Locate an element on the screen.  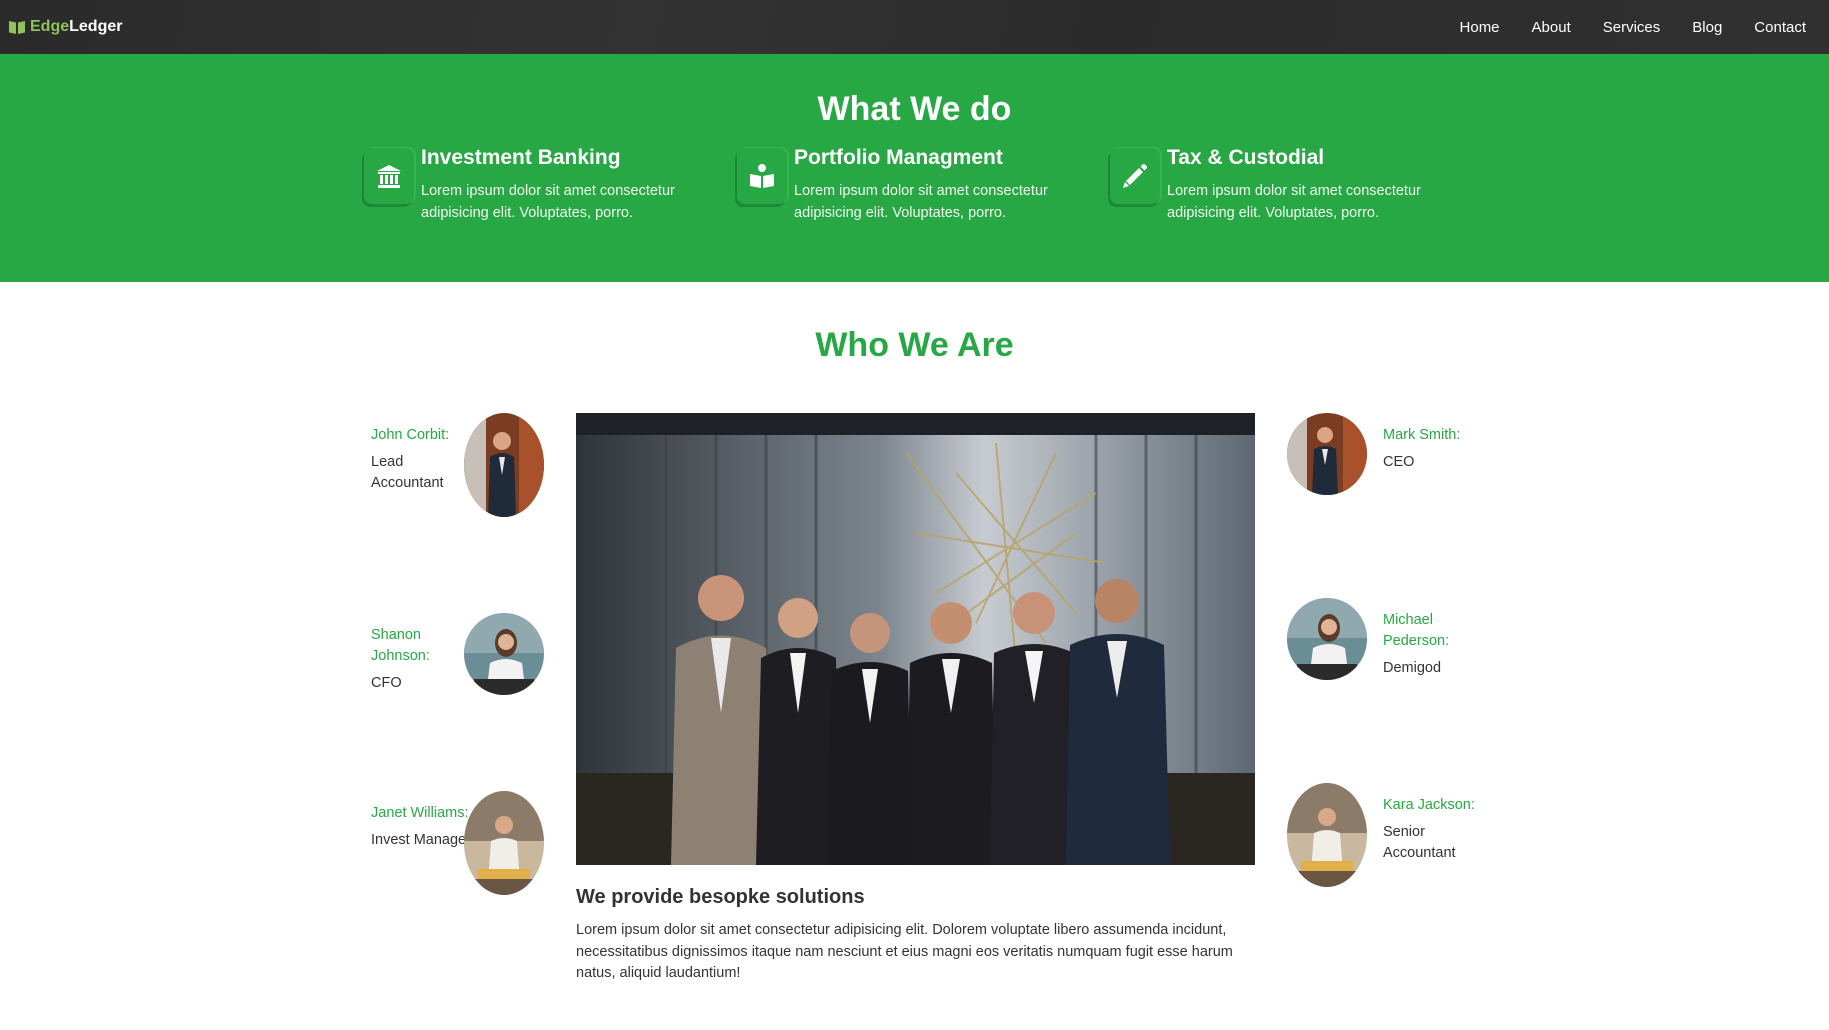
book-icon is located at coordinates (17, 27).